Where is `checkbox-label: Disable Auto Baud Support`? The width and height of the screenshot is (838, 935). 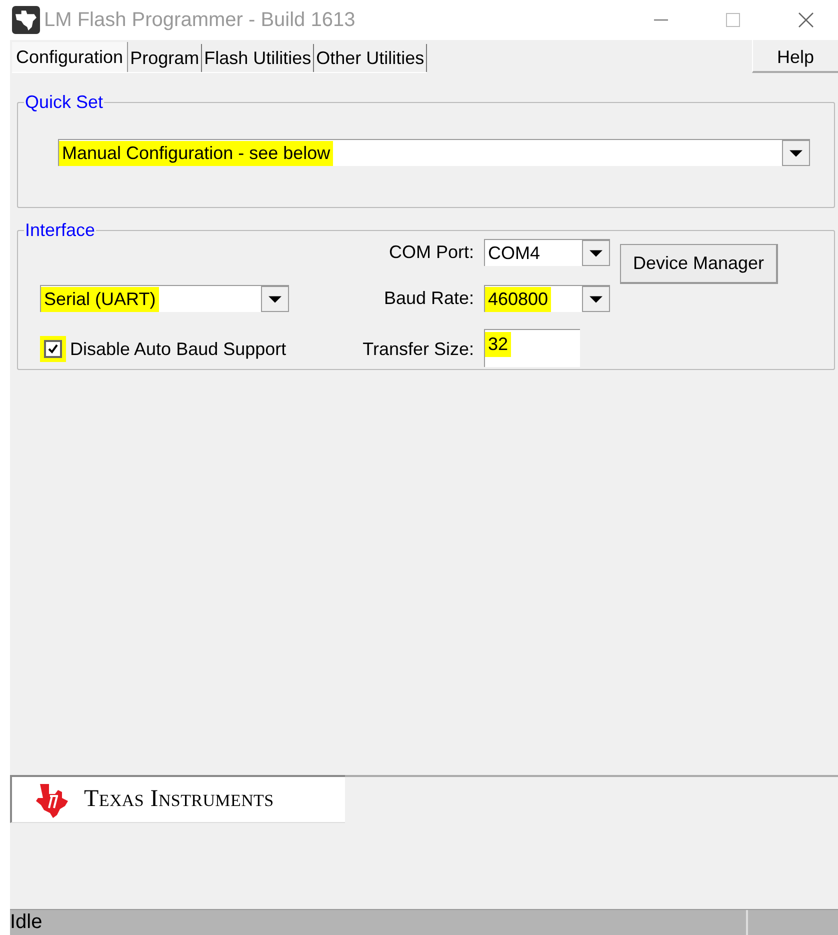 checkbox-label: Disable Auto Baud Support is located at coordinates (178, 349).